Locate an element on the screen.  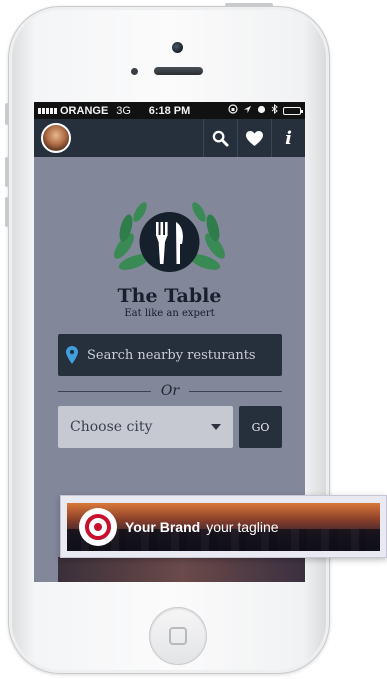
status-icons is located at coordinates (265, 110).